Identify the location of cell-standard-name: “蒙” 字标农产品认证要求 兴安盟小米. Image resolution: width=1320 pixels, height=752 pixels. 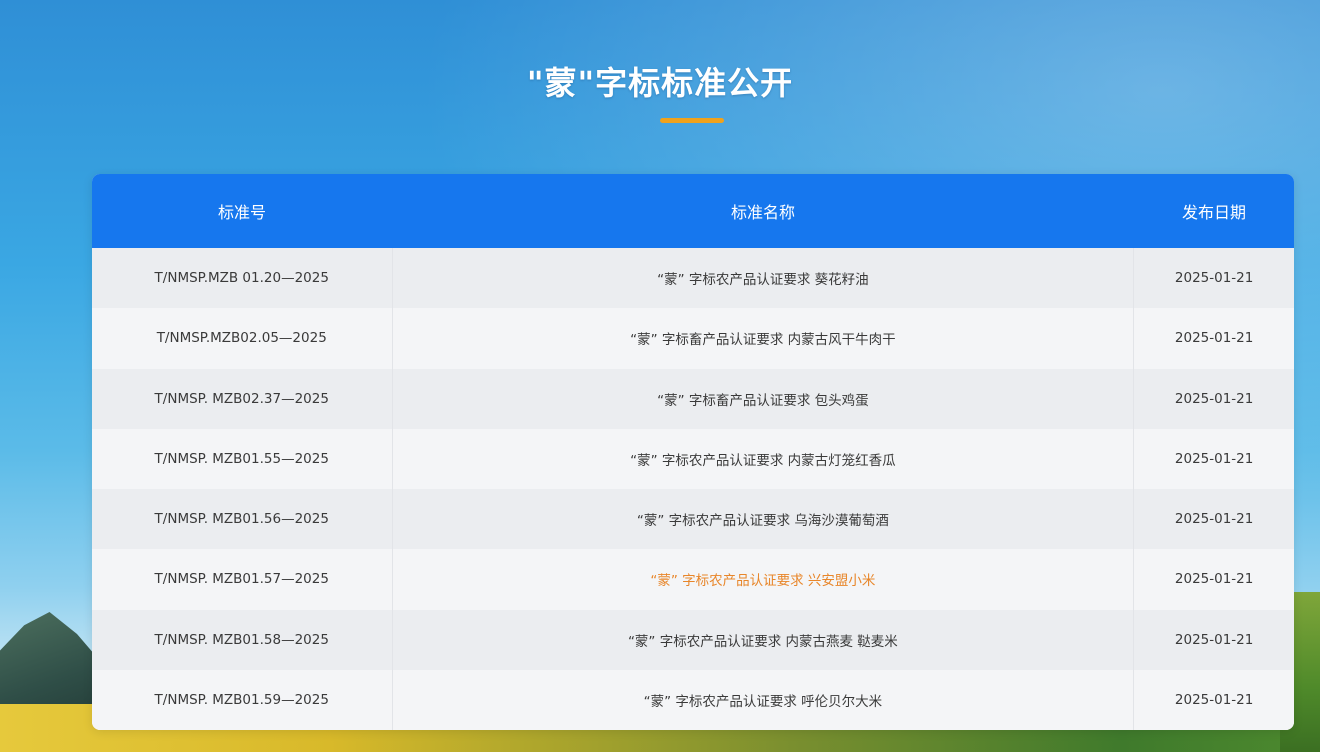
(764, 579).